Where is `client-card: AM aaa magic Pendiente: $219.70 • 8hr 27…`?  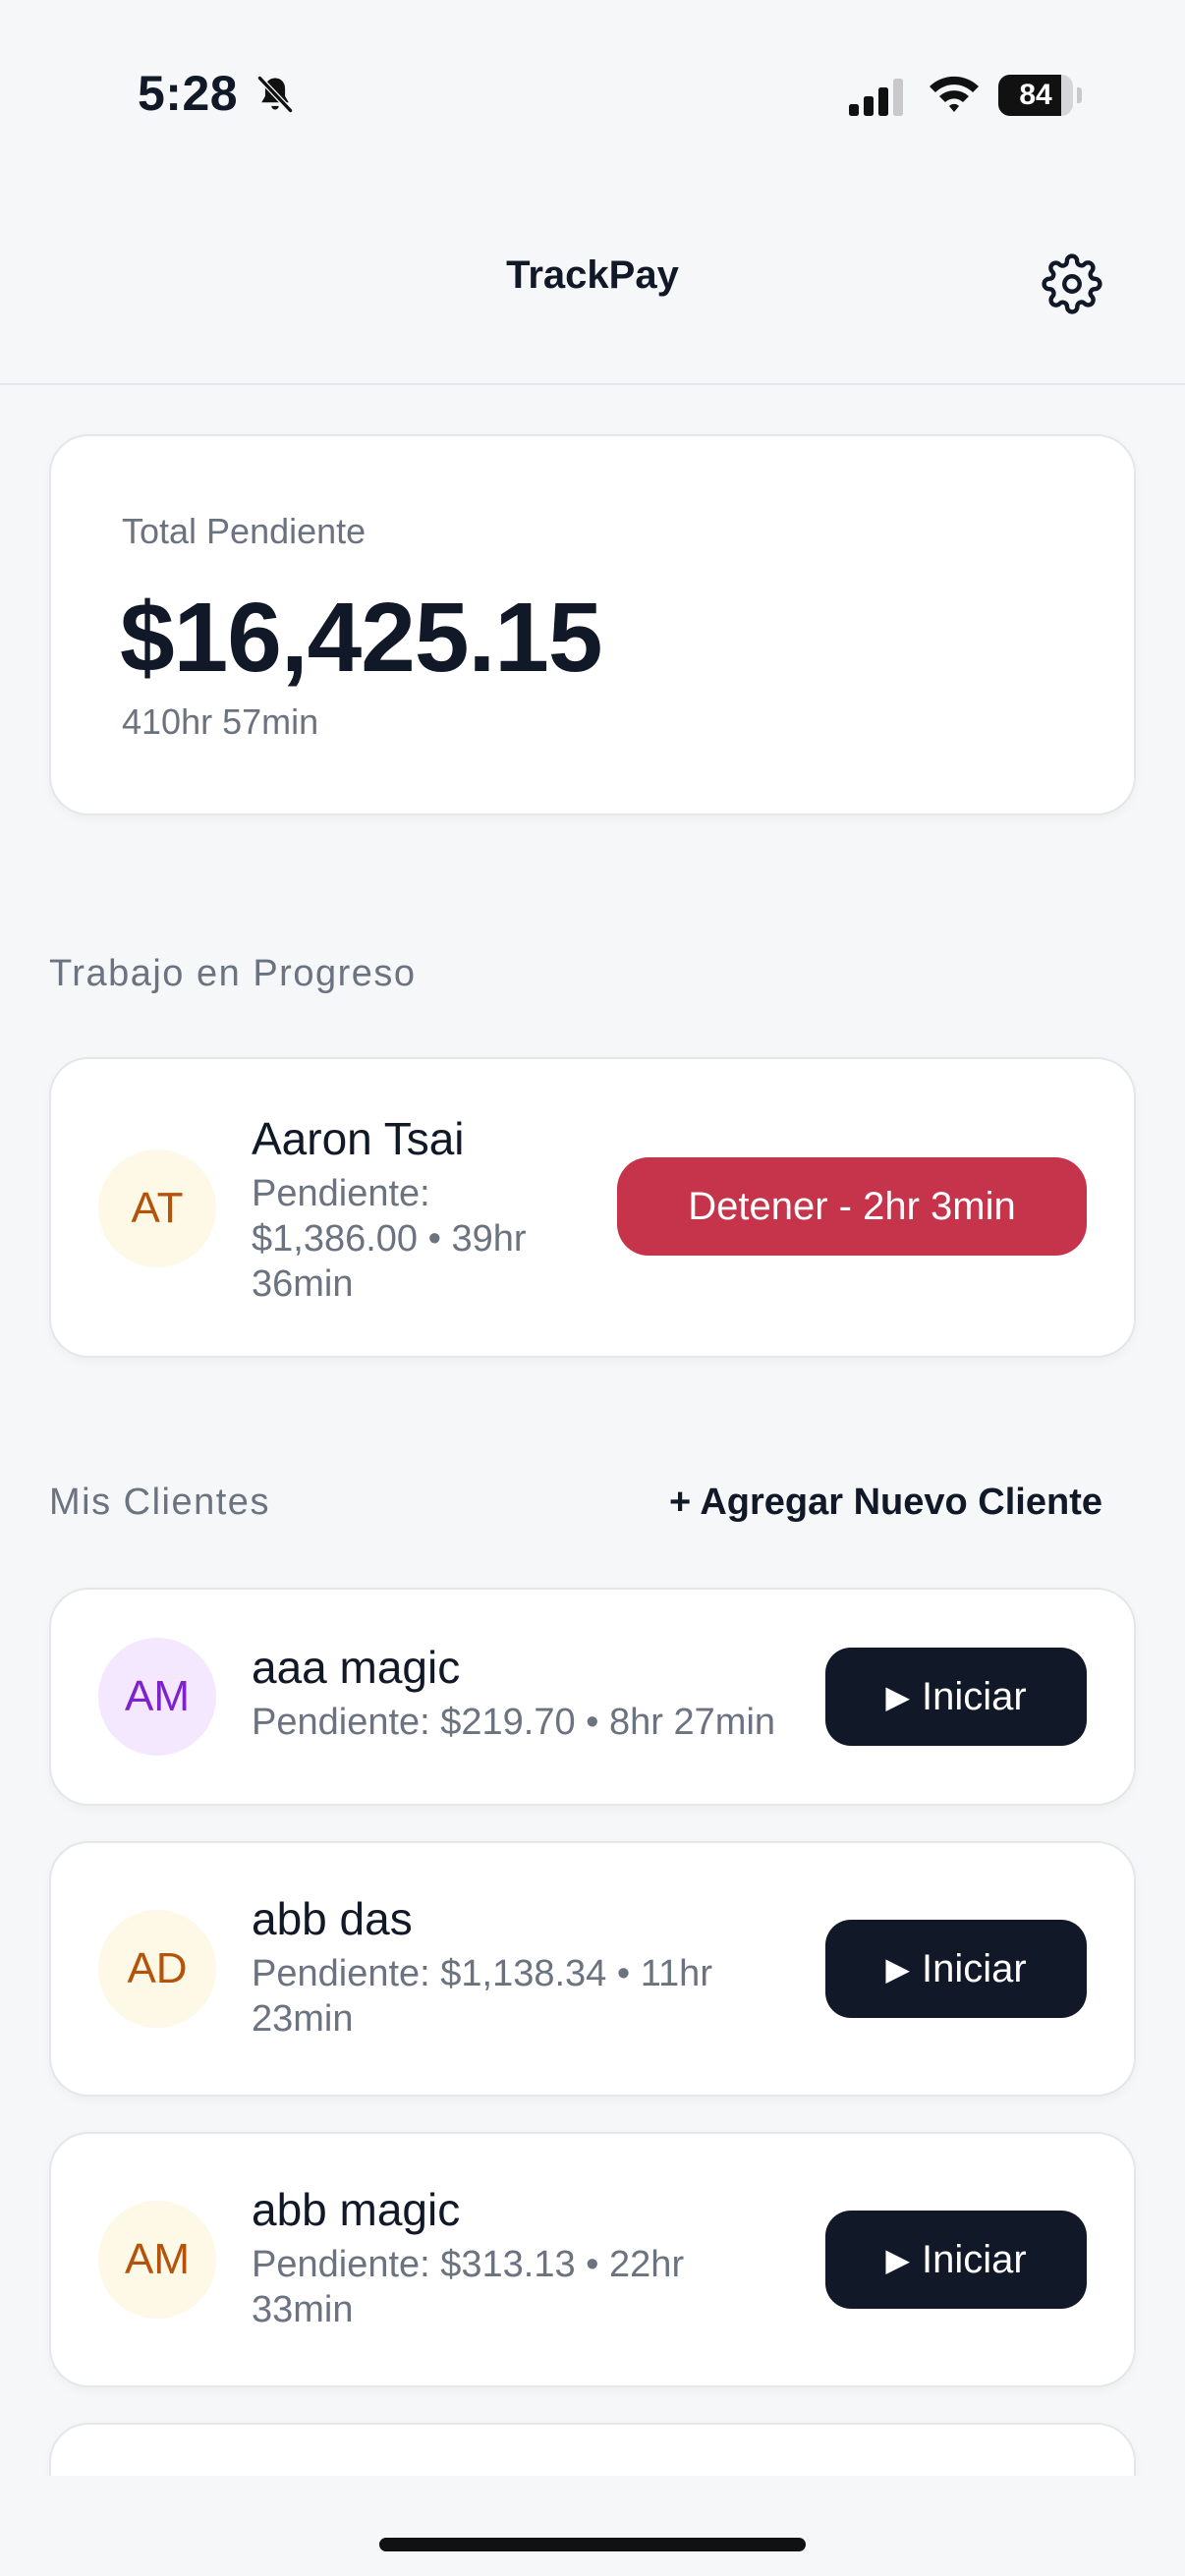 client-card: AM aaa magic Pendiente: $219.70 • 8hr 27… is located at coordinates (592, 1697).